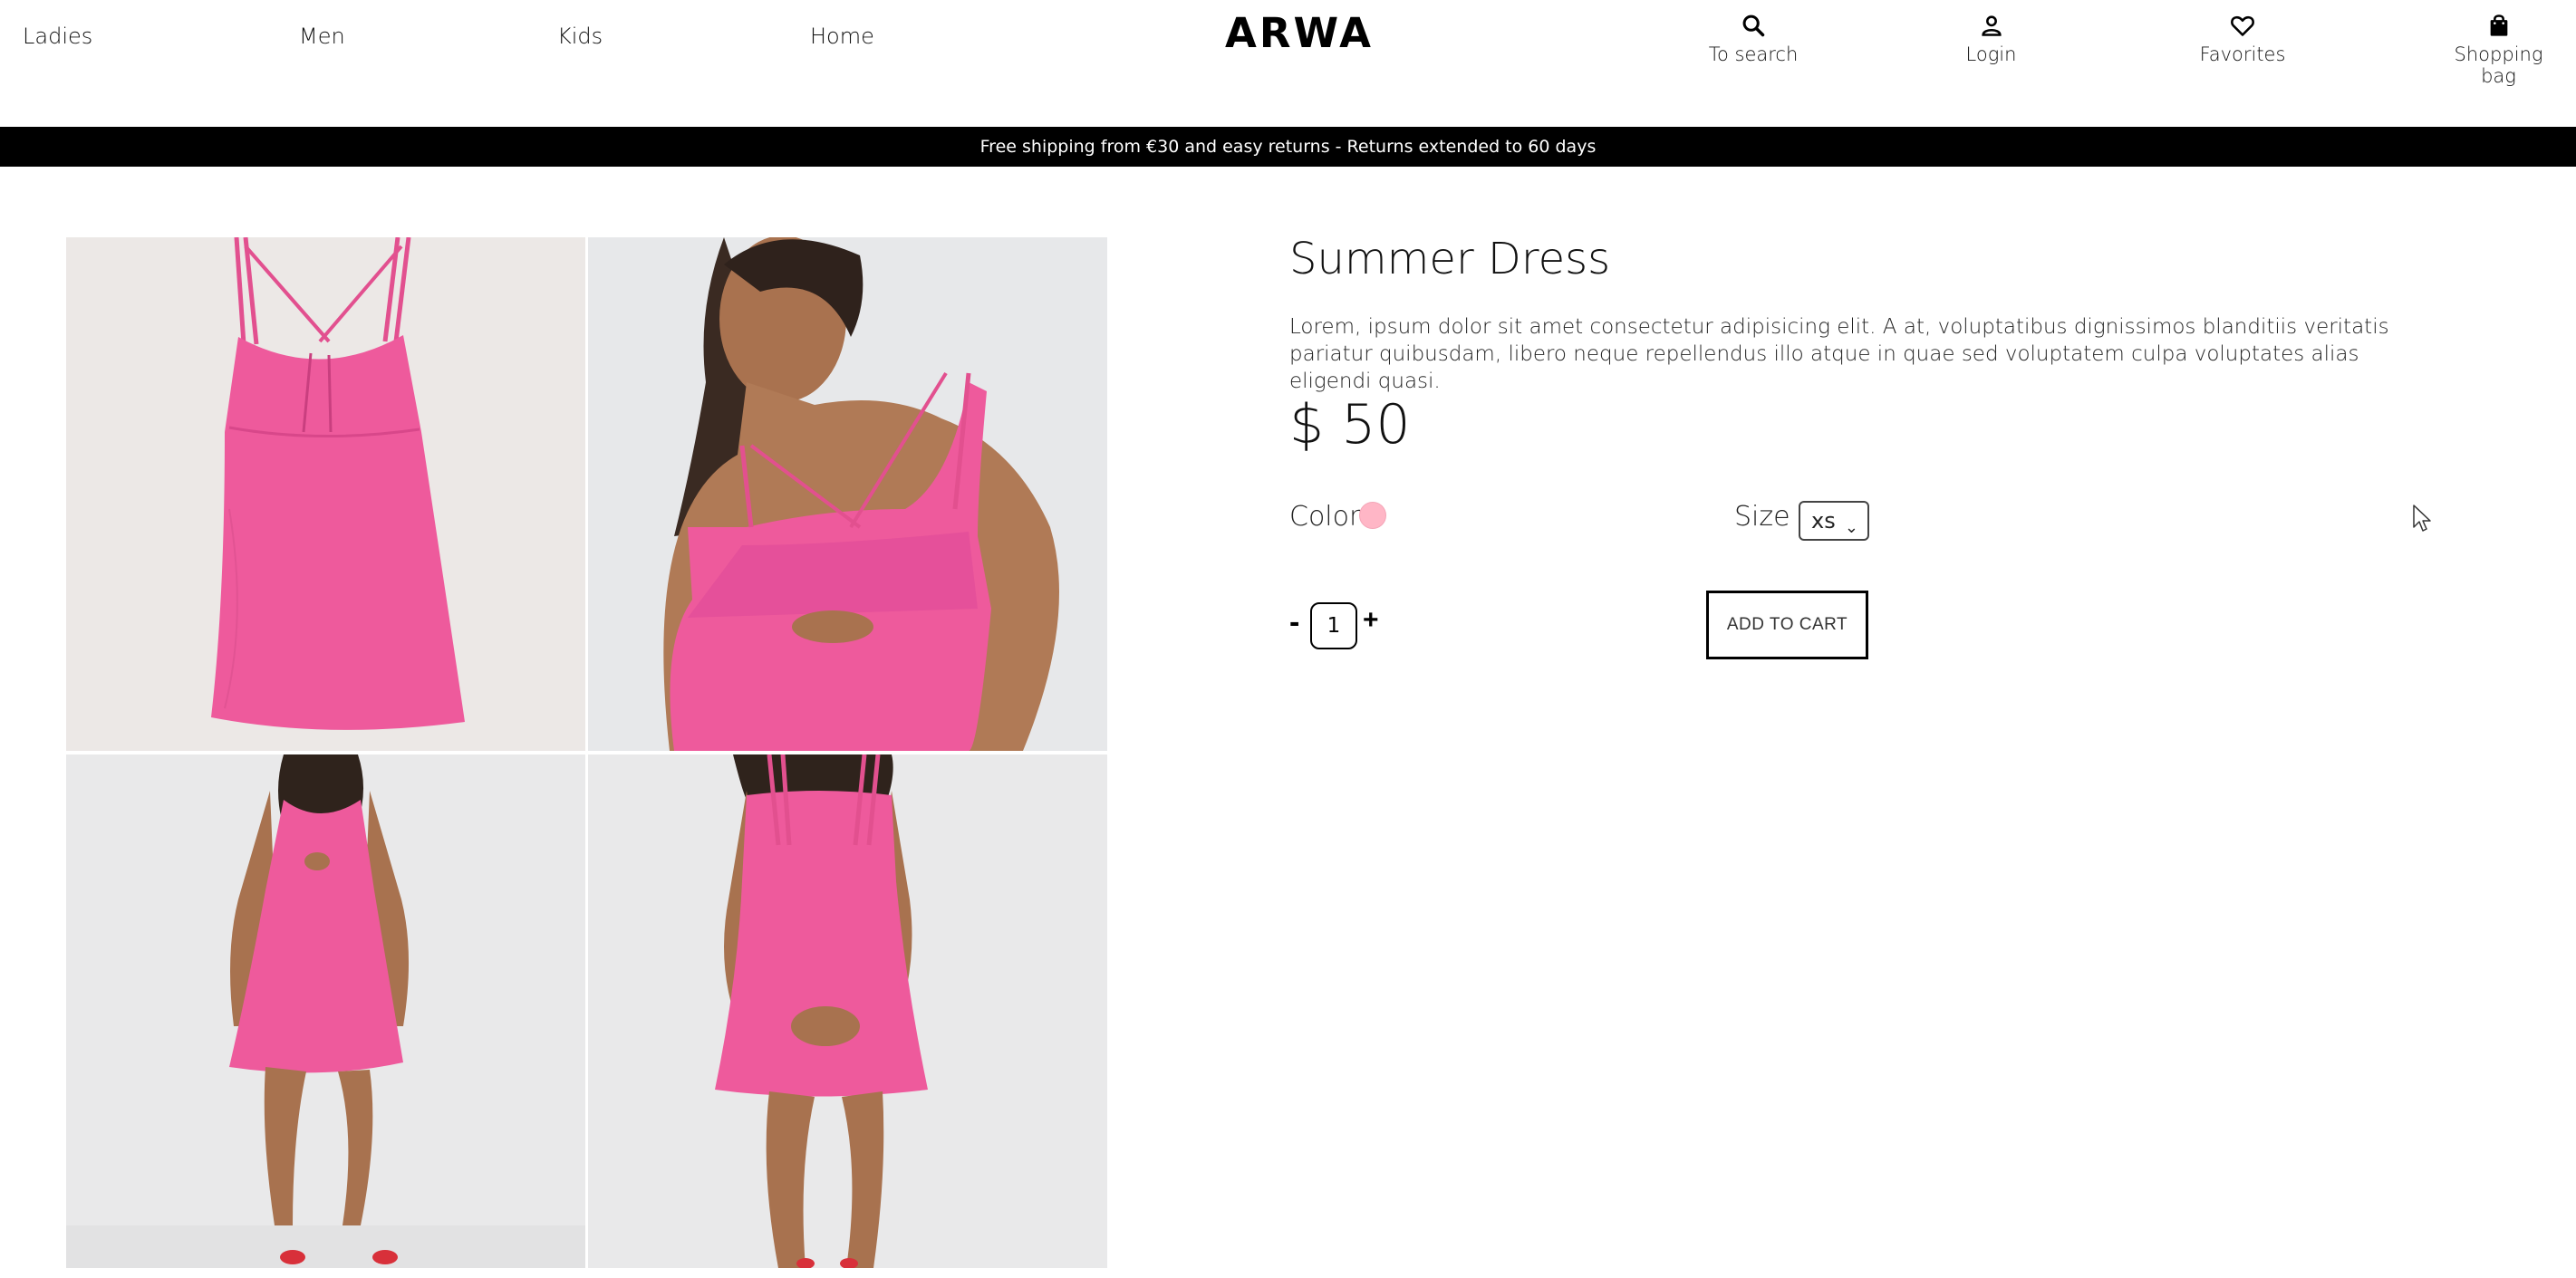  Describe the element at coordinates (2242, 26) in the screenshot. I see `heart-icon` at that location.